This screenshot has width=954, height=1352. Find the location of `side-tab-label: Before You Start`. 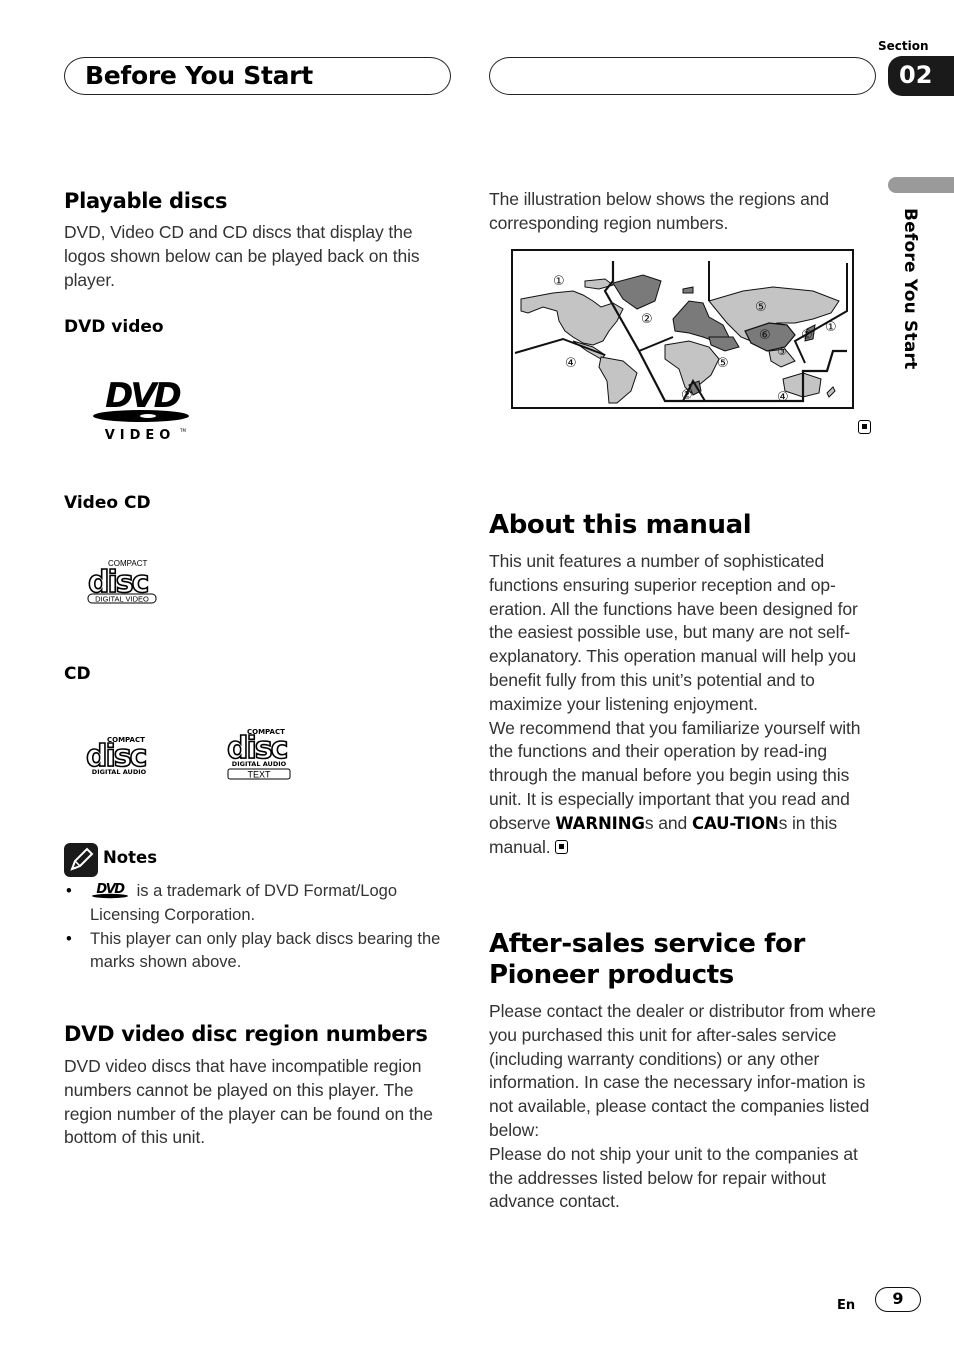

side-tab-label: Before You Start is located at coordinates (910, 289).